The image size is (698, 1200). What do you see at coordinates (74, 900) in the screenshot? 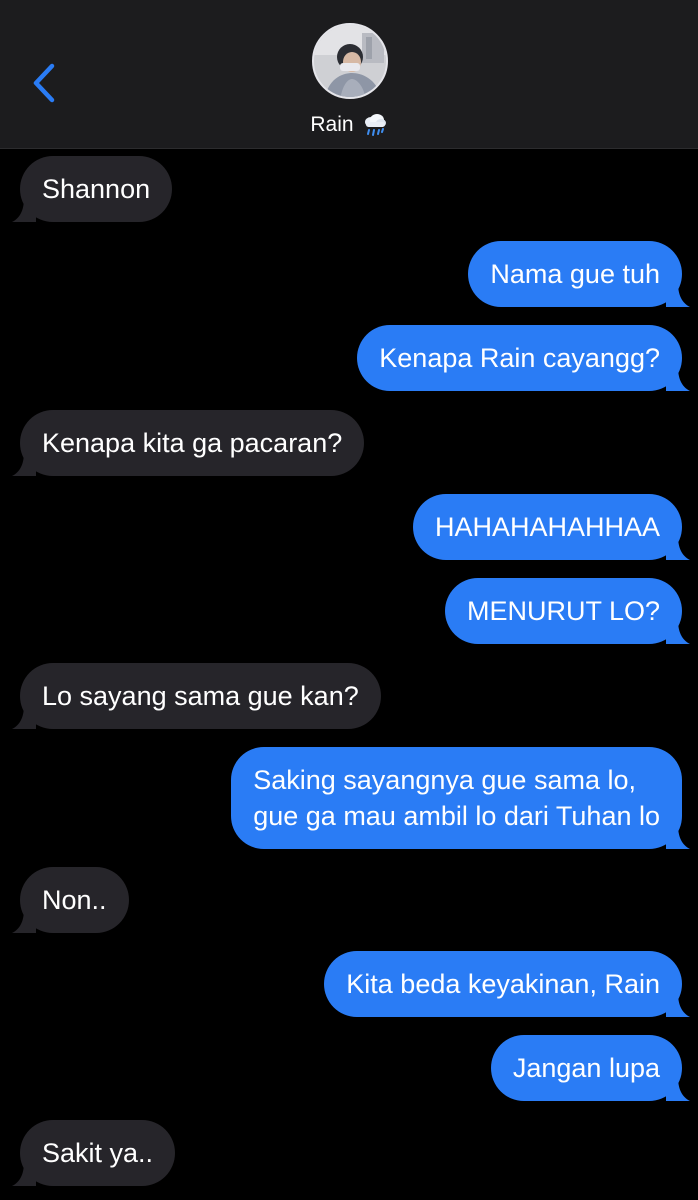
I see `message-text: Non..` at bounding box center [74, 900].